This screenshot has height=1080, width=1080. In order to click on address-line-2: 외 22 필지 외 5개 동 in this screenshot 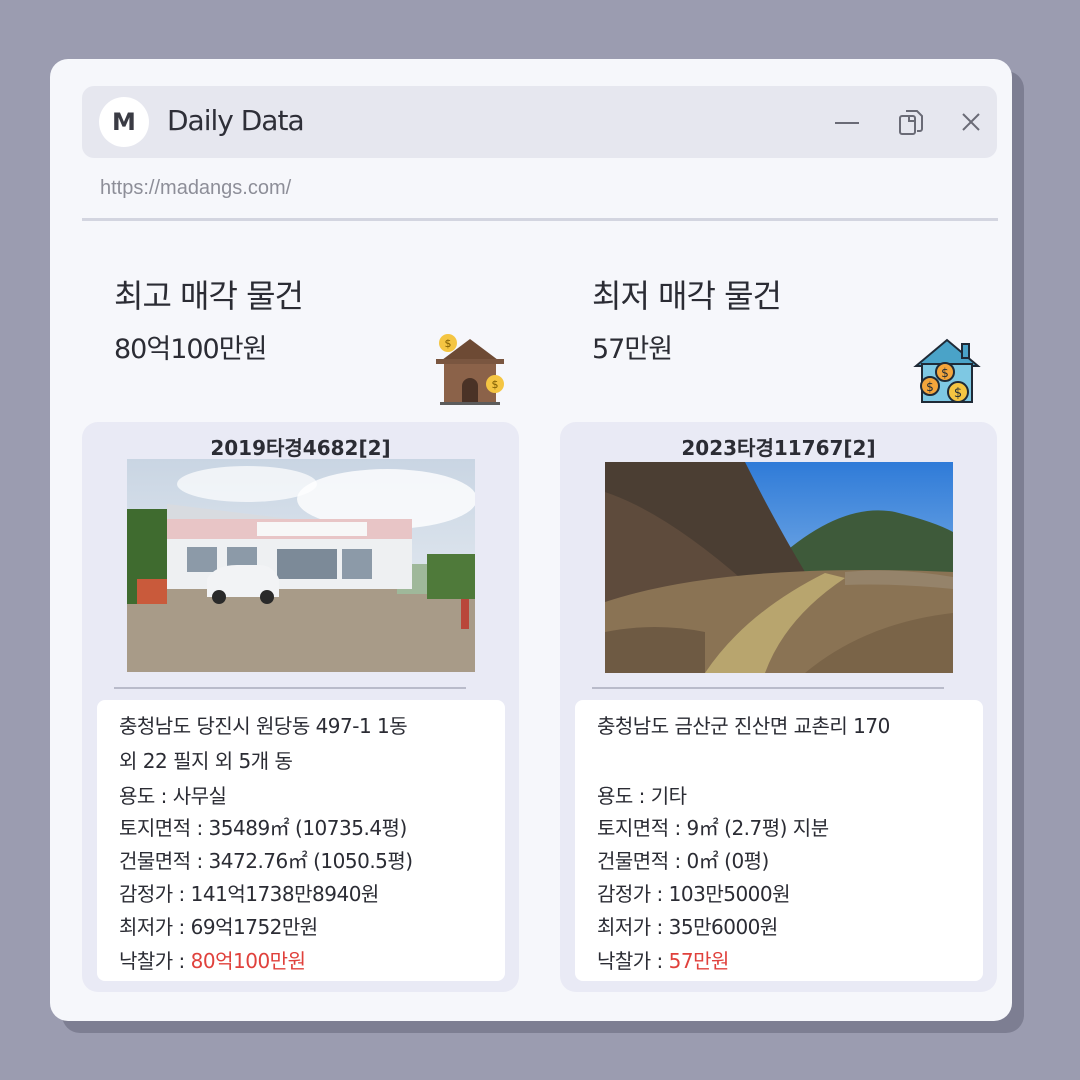, I will do `click(206, 761)`.